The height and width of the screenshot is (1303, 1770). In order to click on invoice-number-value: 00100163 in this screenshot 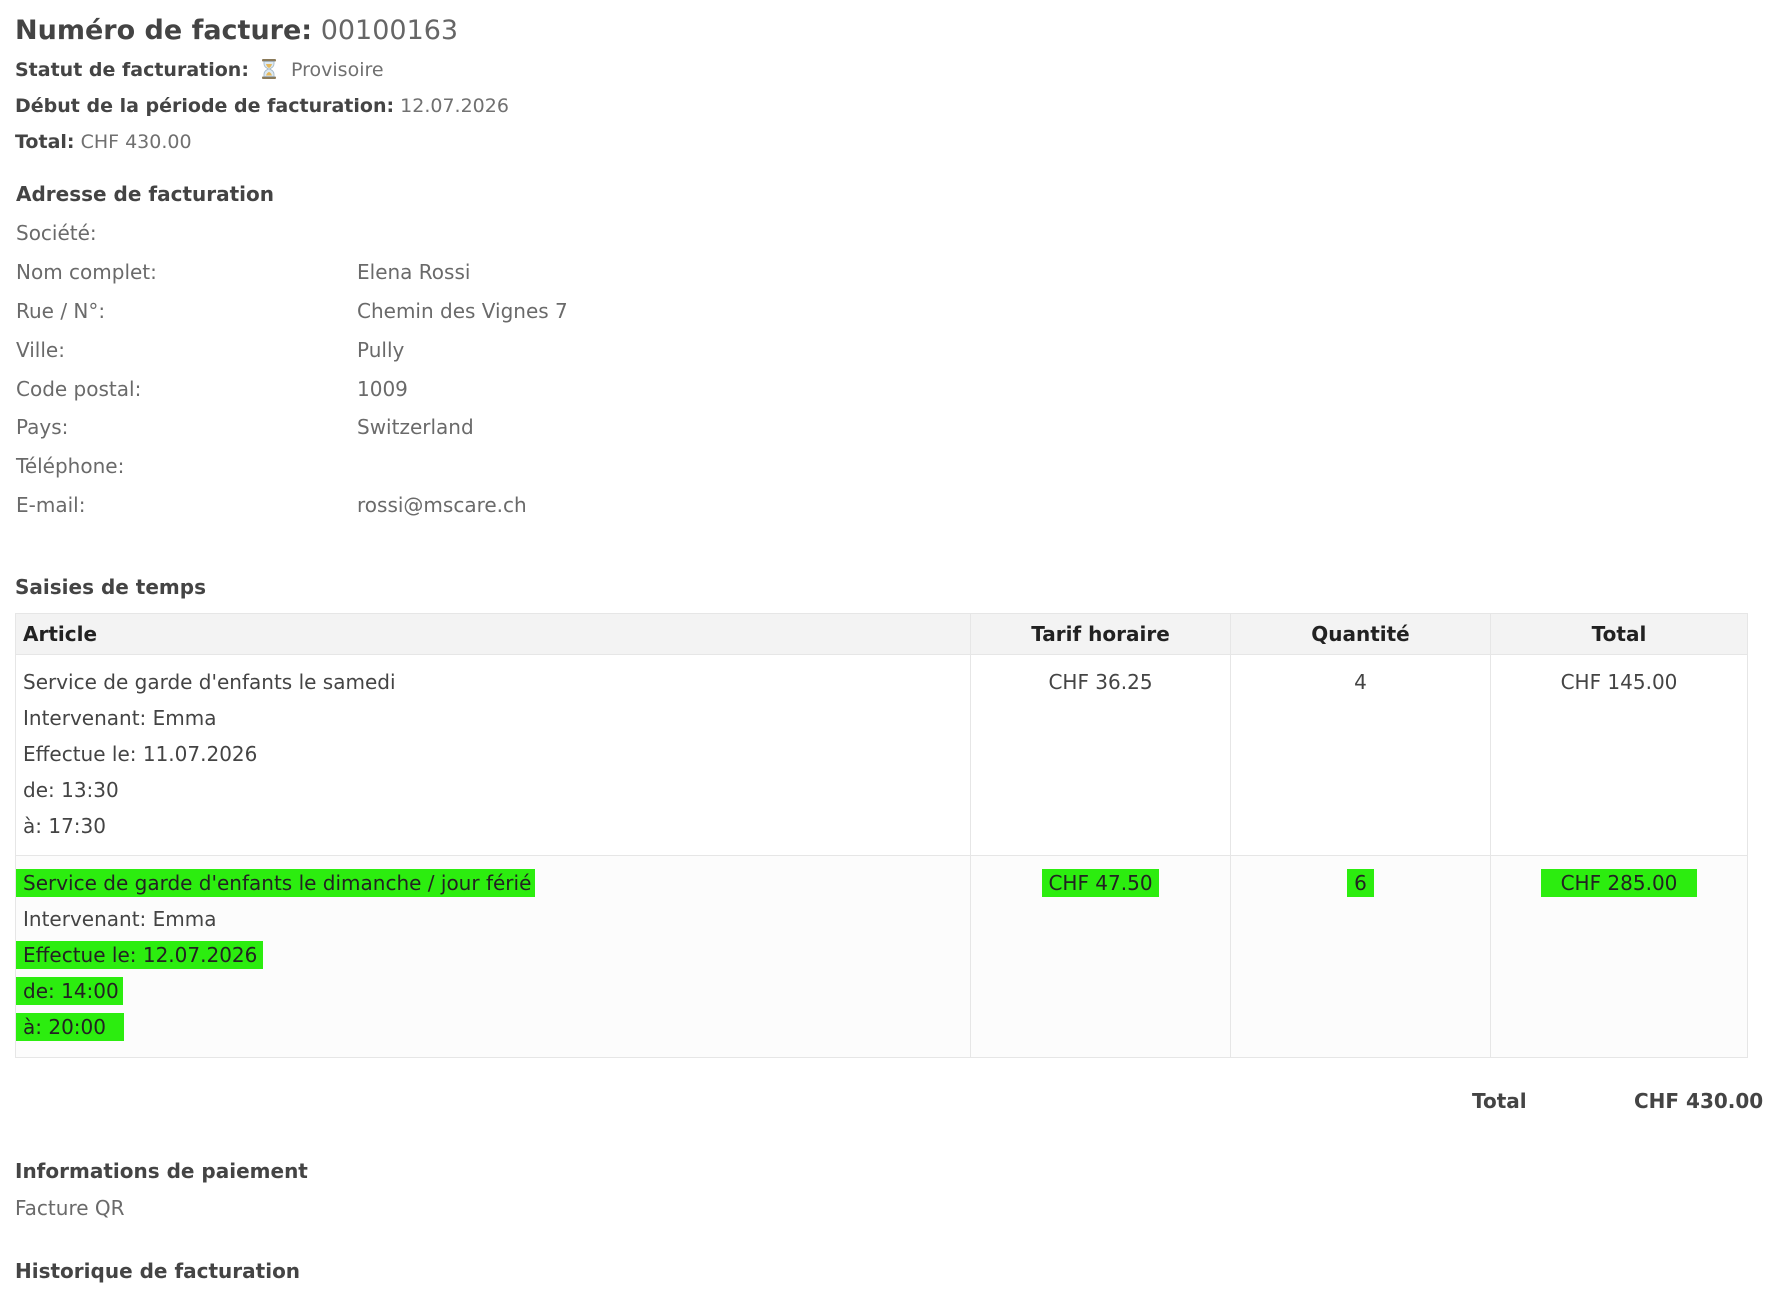, I will do `click(389, 30)`.